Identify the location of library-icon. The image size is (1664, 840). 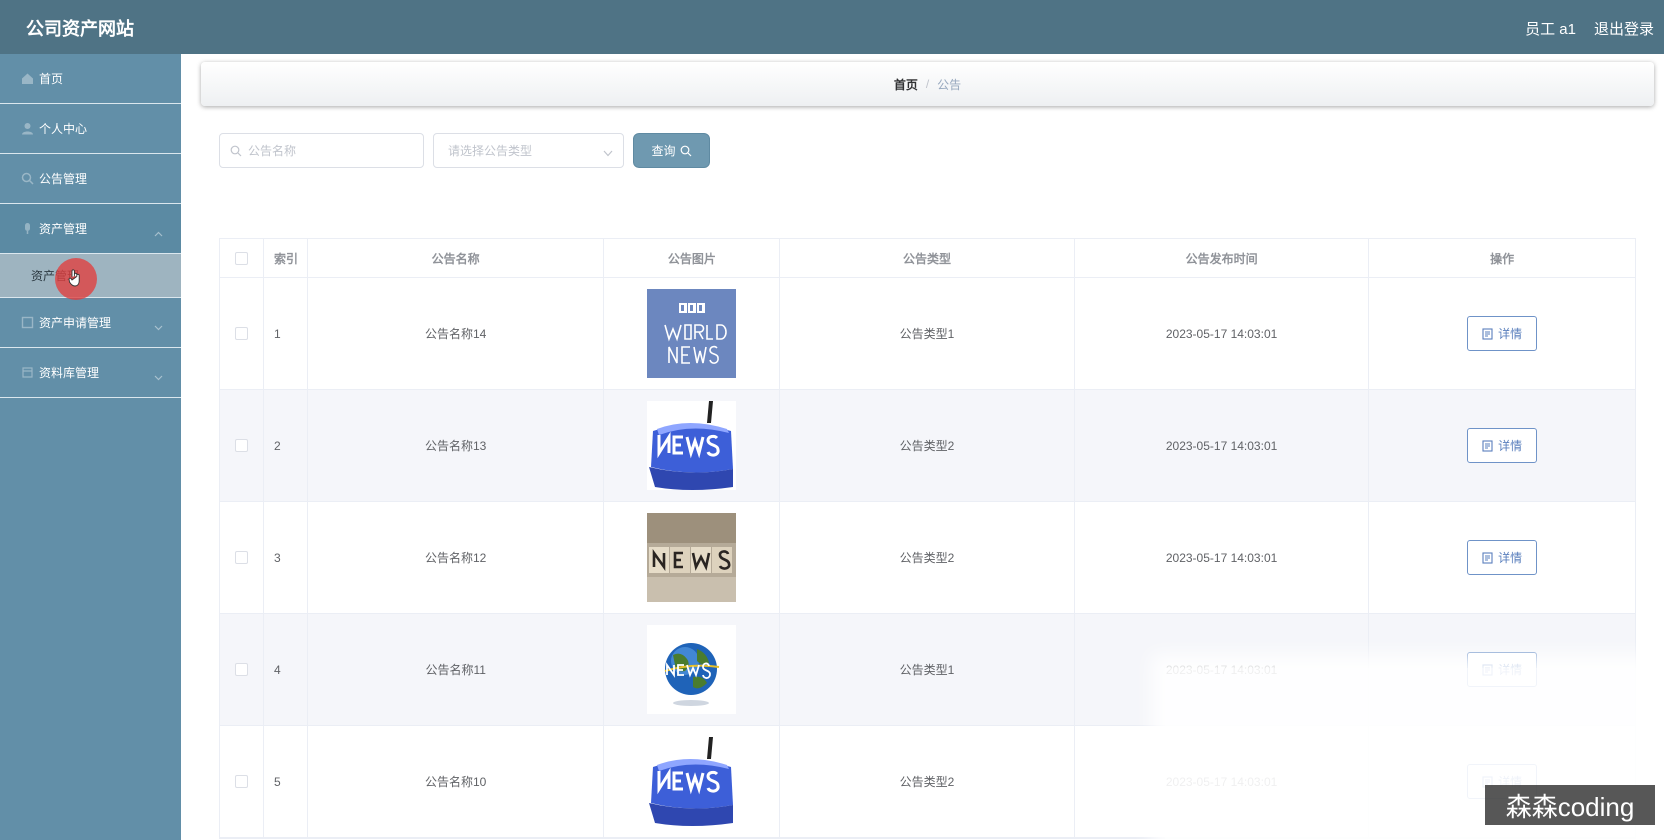
(27, 373).